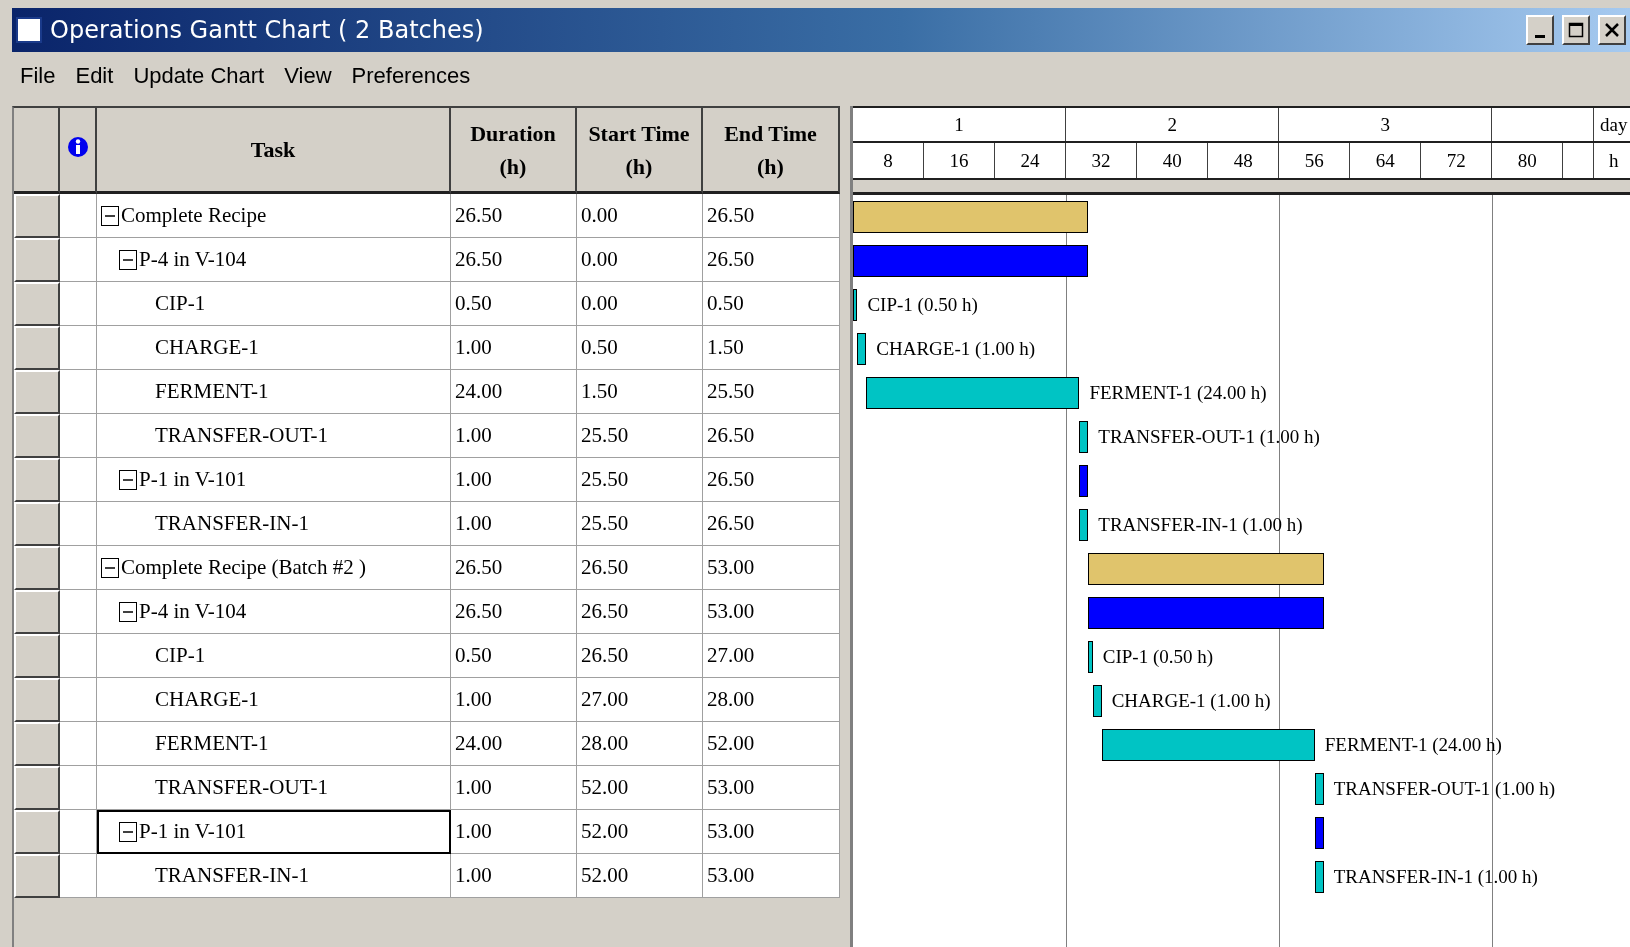 The width and height of the screenshot is (1630, 947). Describe the element at coordinates (640, 744) in the screenshot. I see `table-cell: 28.00` at that location.